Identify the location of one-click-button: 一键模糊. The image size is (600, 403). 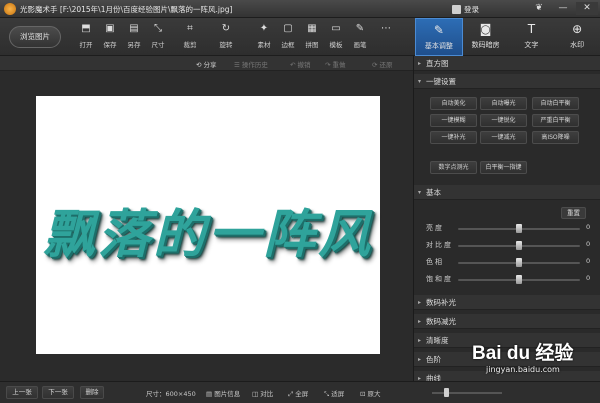
(453, 120).